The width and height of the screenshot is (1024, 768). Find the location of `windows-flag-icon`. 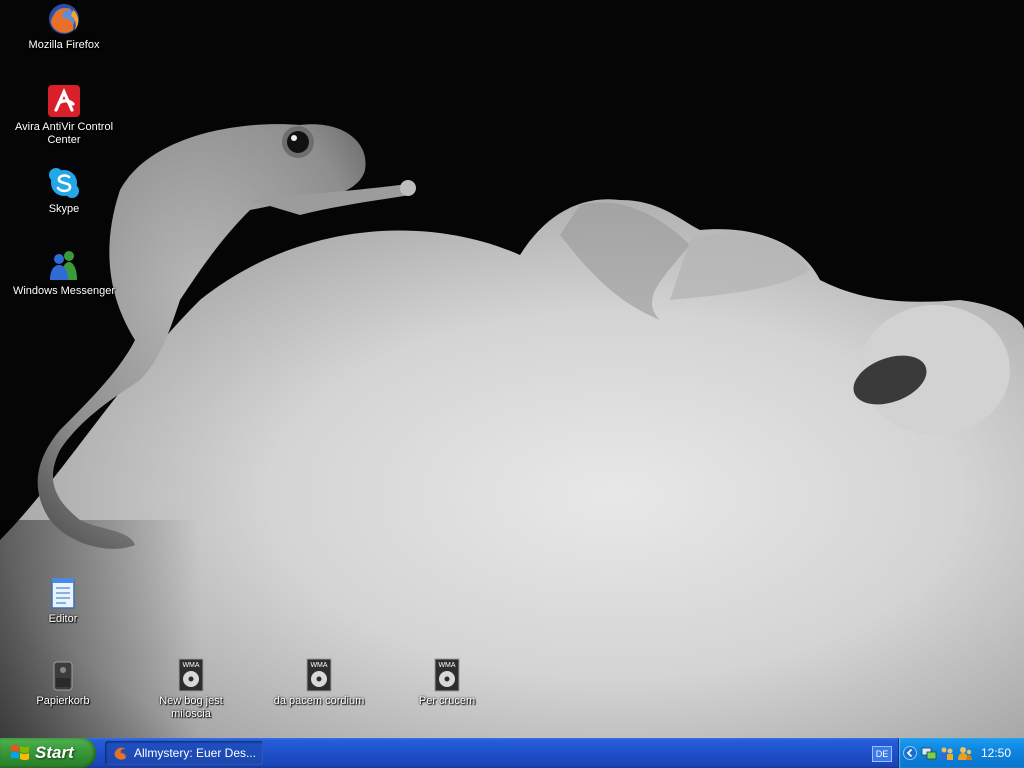

windows-flag-icon is located at coordinates (20, 752).